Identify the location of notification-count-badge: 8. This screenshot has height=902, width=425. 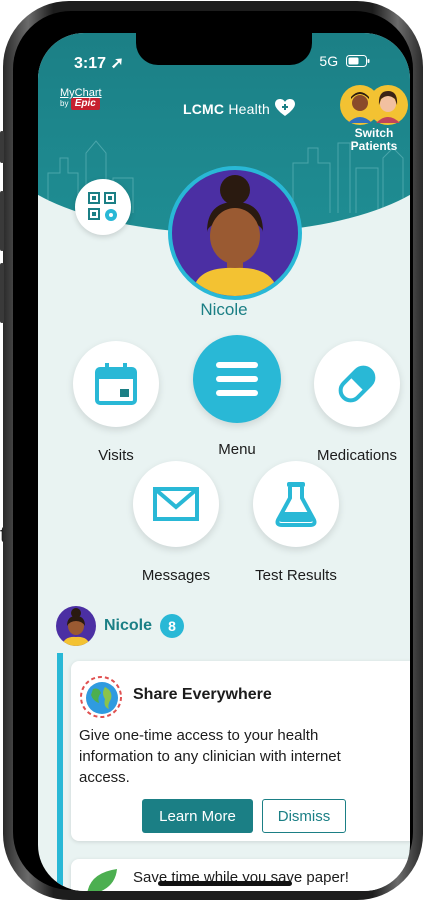
(172, 626).